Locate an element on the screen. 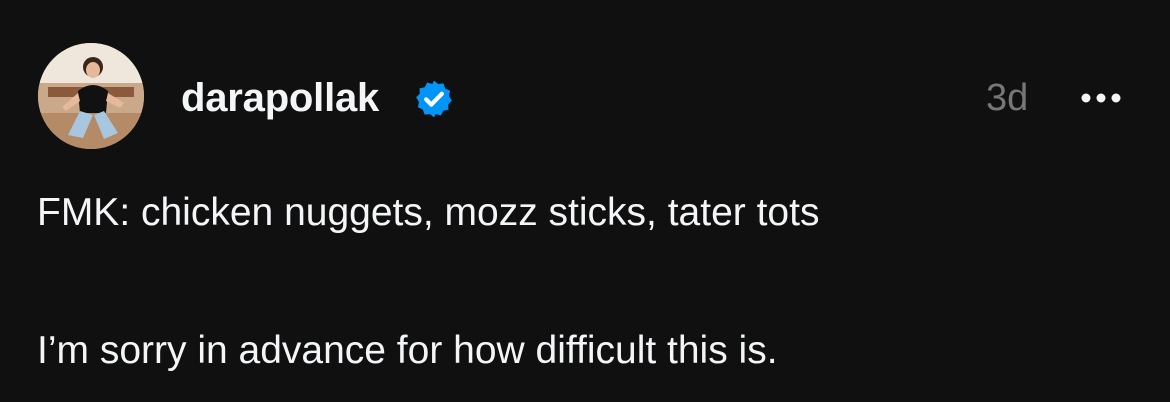 Image resolution: width=1170 pixels, height=402 pixels. username: darapollak is located at coordinates (280, 98).